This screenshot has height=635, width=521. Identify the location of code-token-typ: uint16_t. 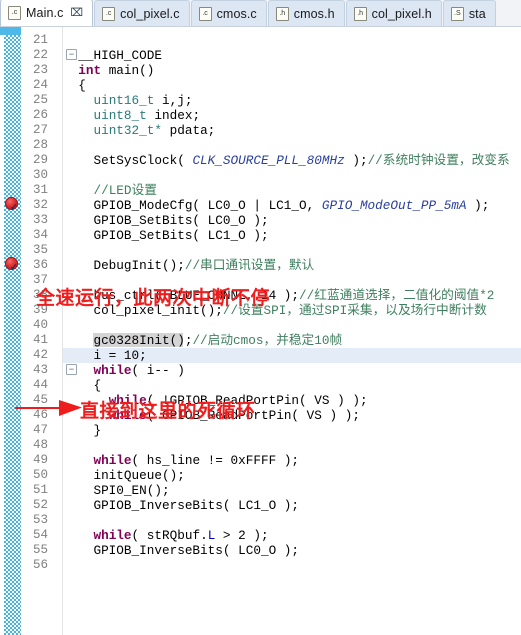
(124, 100).